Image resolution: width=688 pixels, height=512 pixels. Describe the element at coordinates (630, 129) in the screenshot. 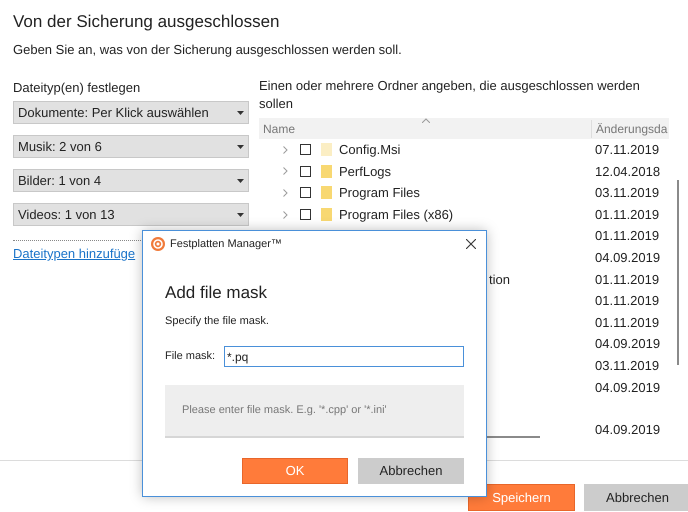

I see `column-header: Änderungsda` at that location.